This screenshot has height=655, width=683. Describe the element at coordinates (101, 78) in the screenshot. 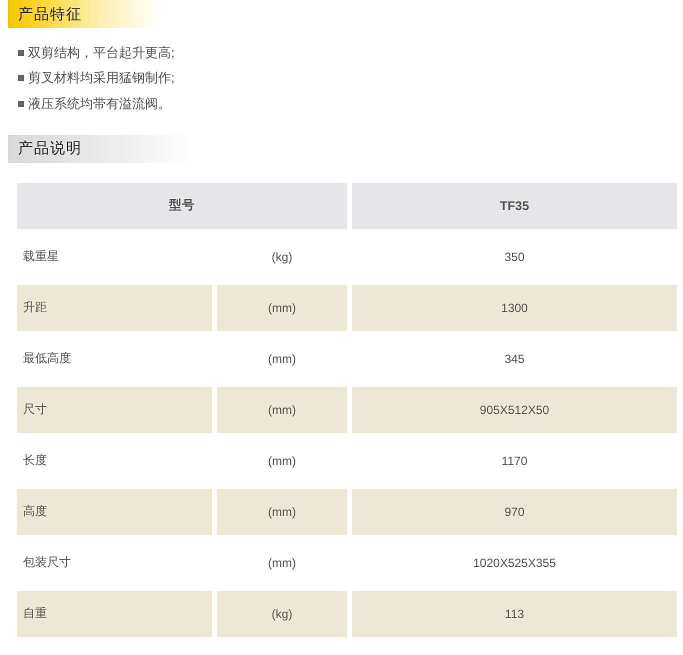

I see `feature-text: 剪叉材料均采用猛钢制作;` at that location.